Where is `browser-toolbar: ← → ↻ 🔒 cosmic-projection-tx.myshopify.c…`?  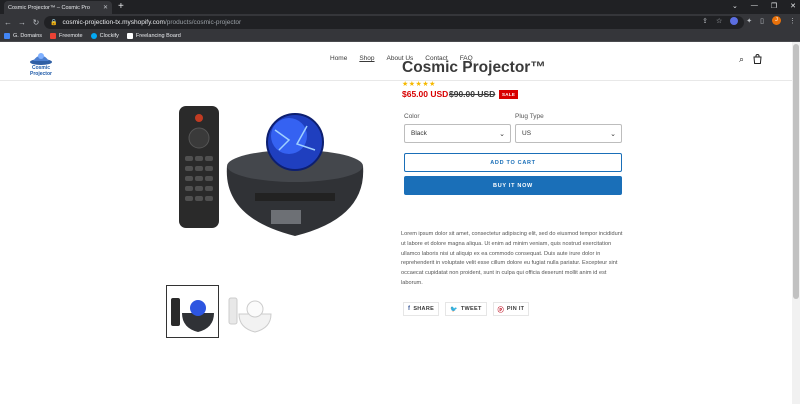 browser-toolbar: ← → ↻ 🔒 cosmic-projection-tx.myshopify.c… is located at coordinates (400, 22).